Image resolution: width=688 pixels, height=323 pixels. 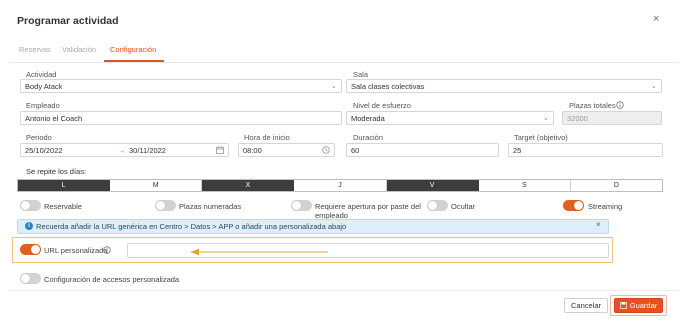 I want to click on hora-value: 08:00, so click(x=252, y=150).